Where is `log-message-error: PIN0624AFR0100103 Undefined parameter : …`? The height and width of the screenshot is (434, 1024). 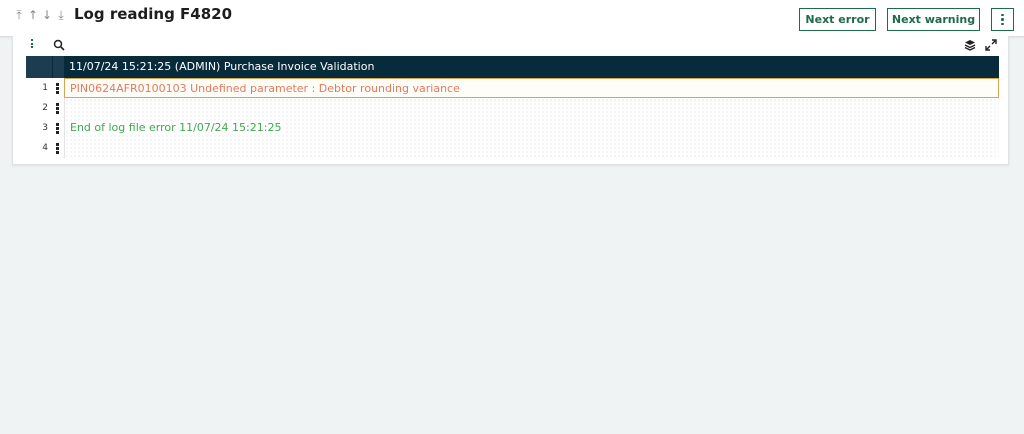 log-message-error: PIN0624AFR0100103 Undefined parameter : … is located at coordinates (531, 88).